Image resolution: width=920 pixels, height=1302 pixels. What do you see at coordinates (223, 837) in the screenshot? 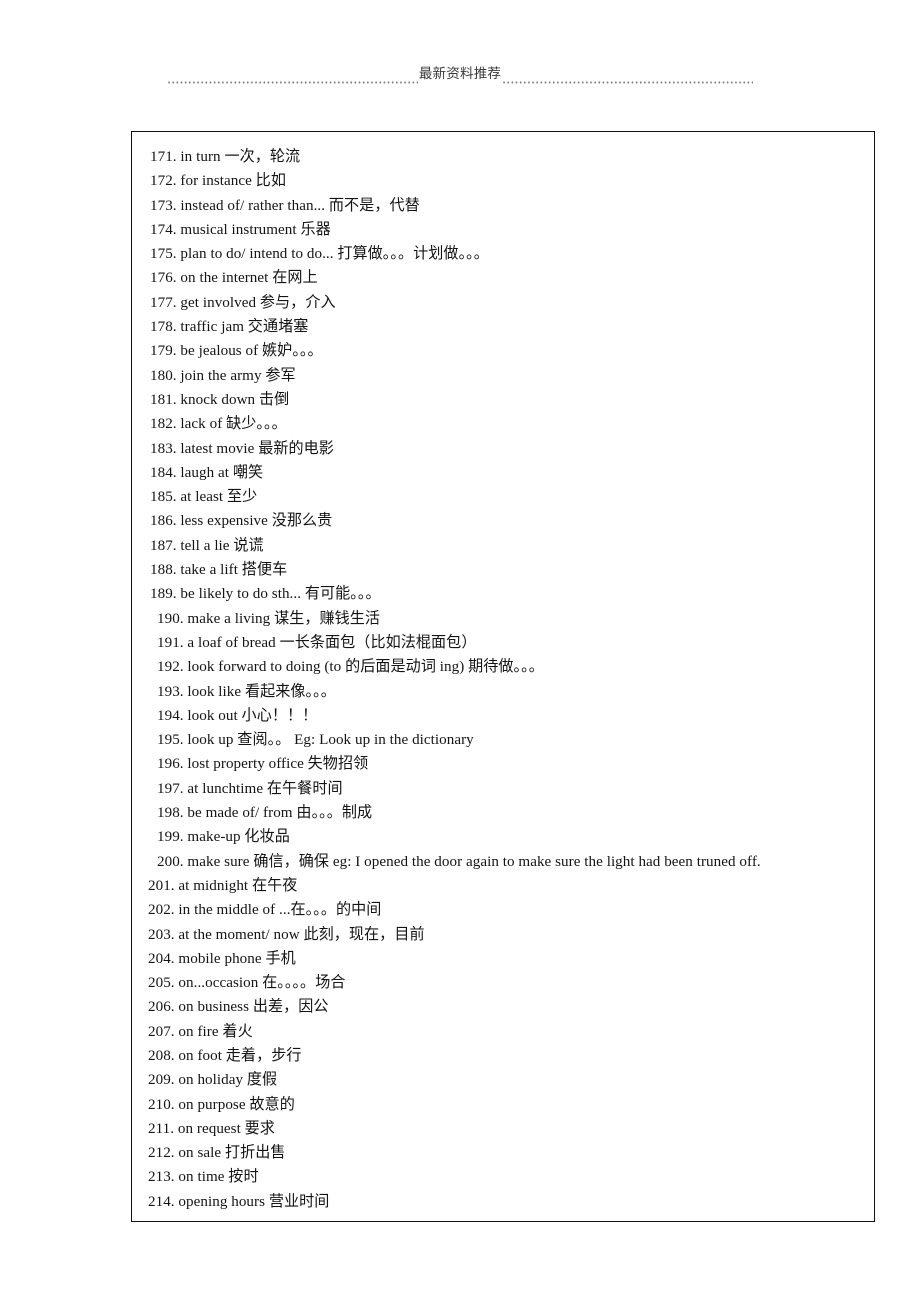
I see `vocabulary-entry: 199. make-up 化妆品` at bounding box center [223, 837].